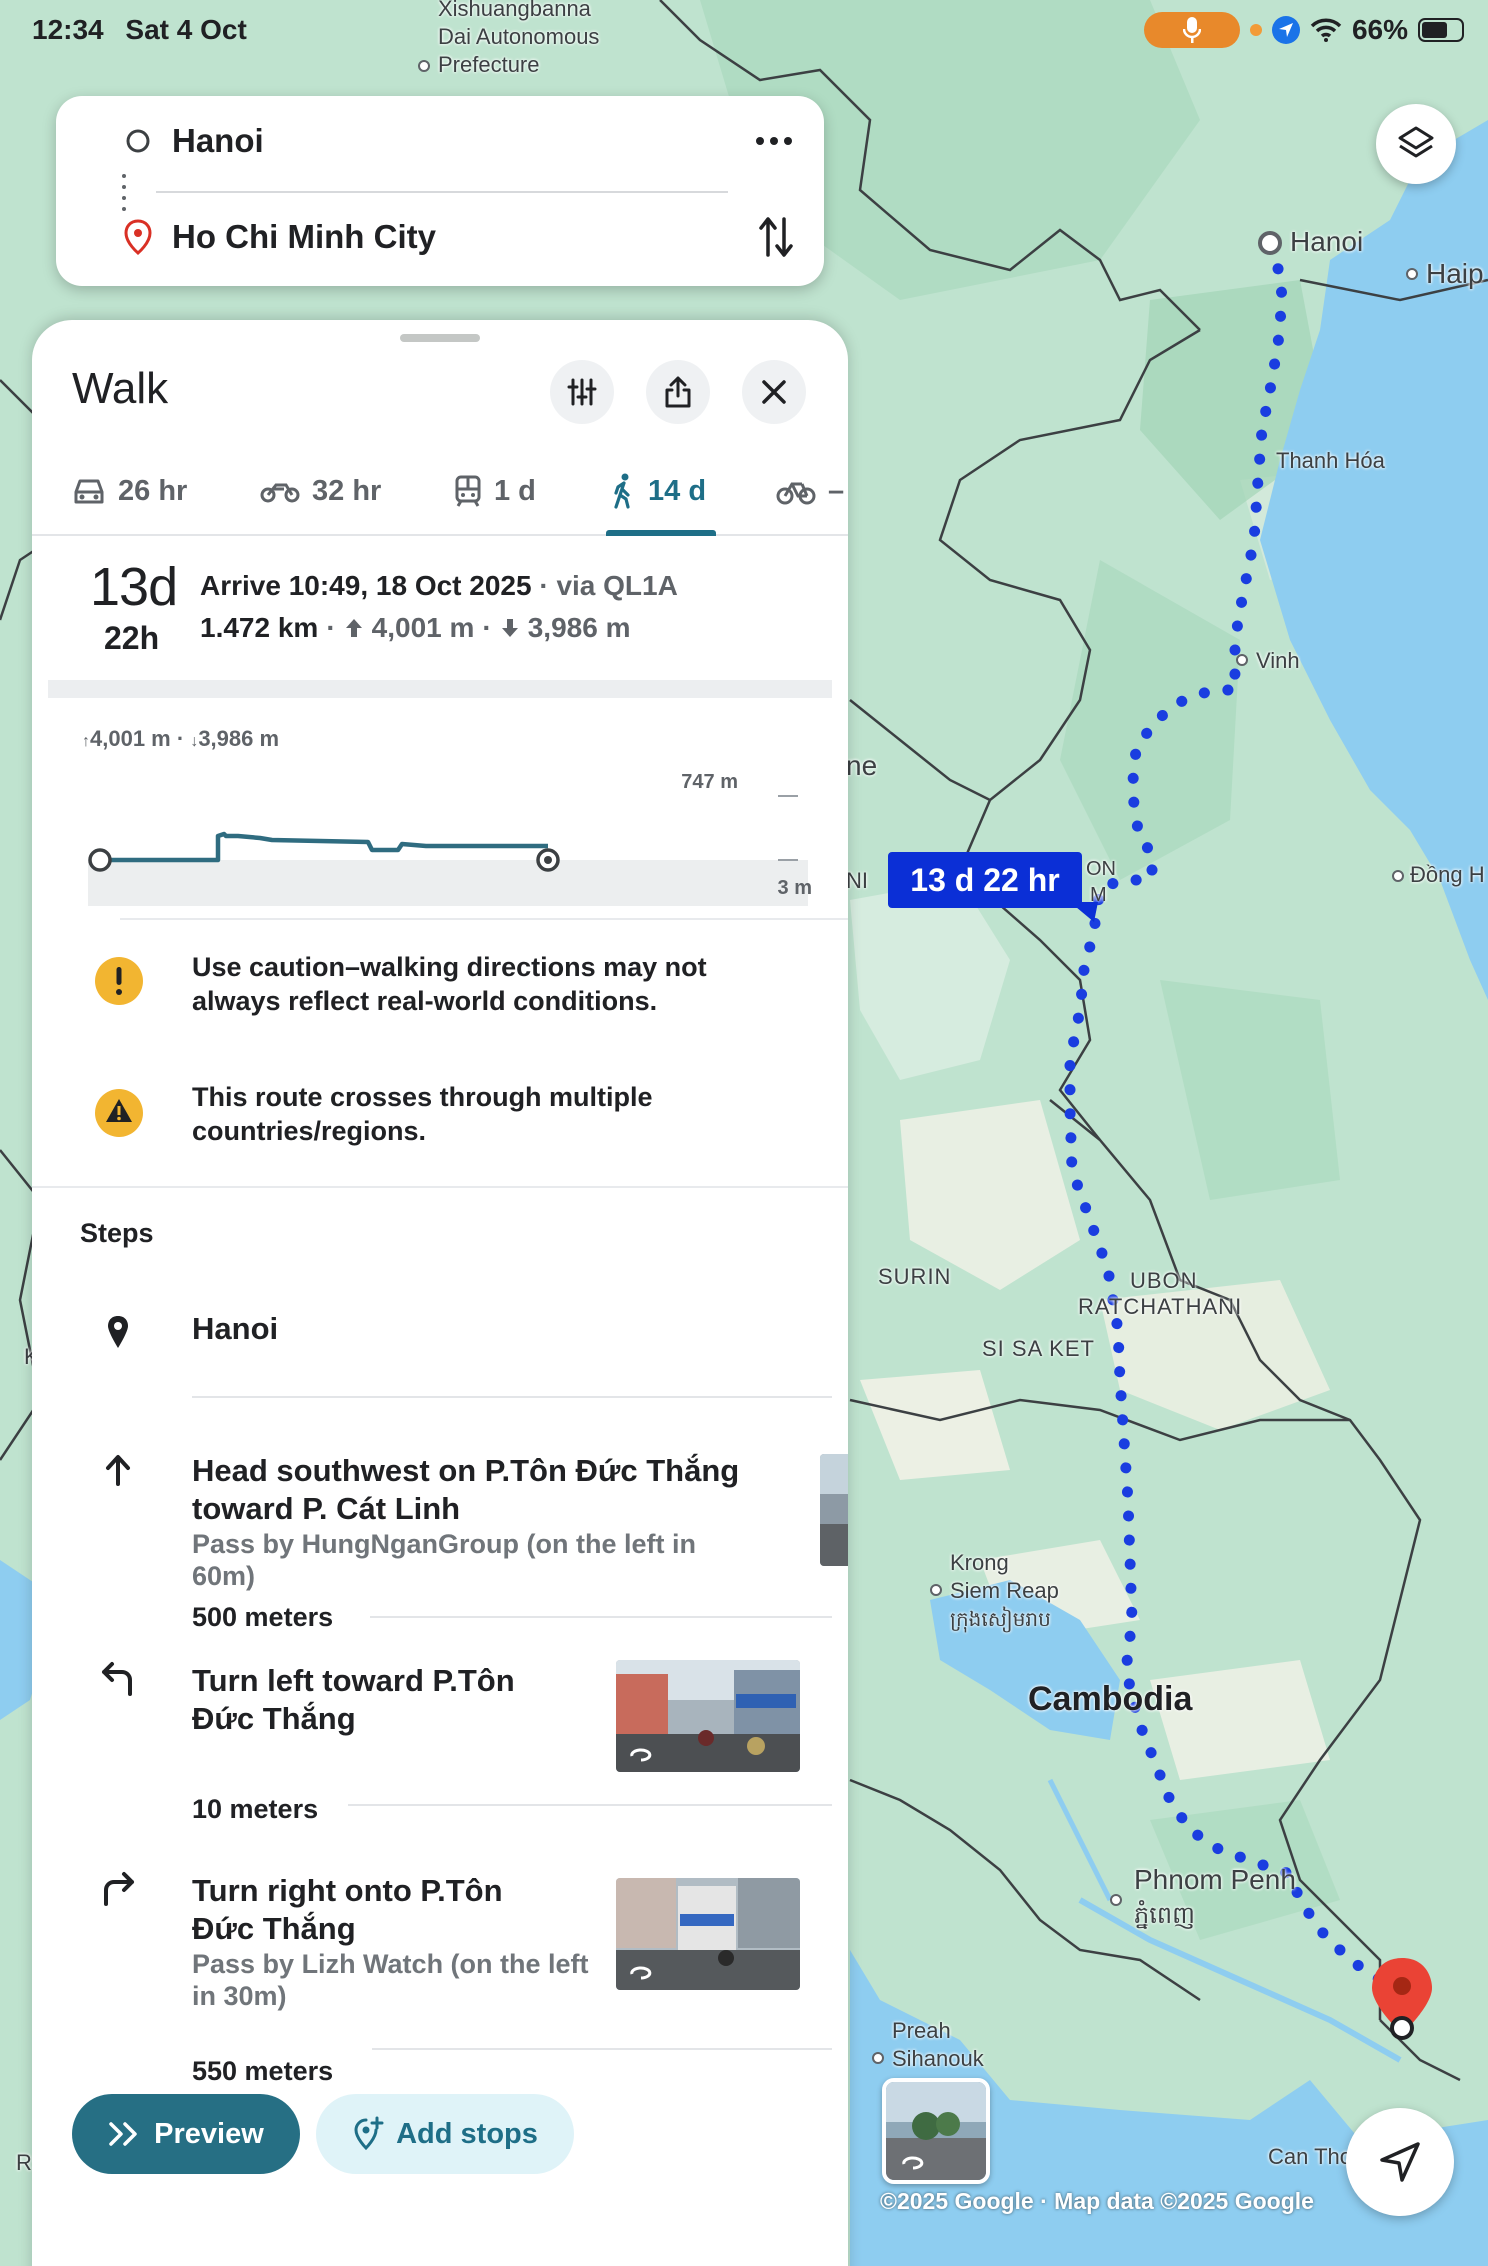 The height and width of the screenshot is (2266, 1488). Describe the element at coordinates (509, 628) in the screenshot. I see `arrow-down-icon` at that location.